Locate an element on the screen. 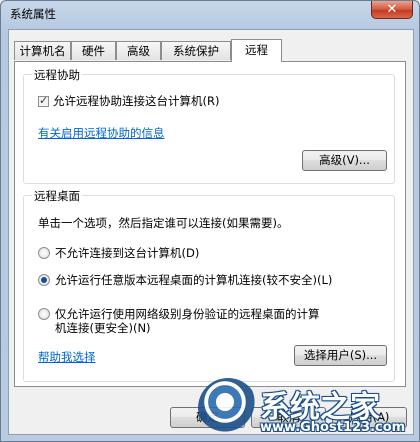 This screenshot has height=442, width=420. allow-nla-only-label-line2: 机连接(更安全)(N) is located at coordinates (103, 328).